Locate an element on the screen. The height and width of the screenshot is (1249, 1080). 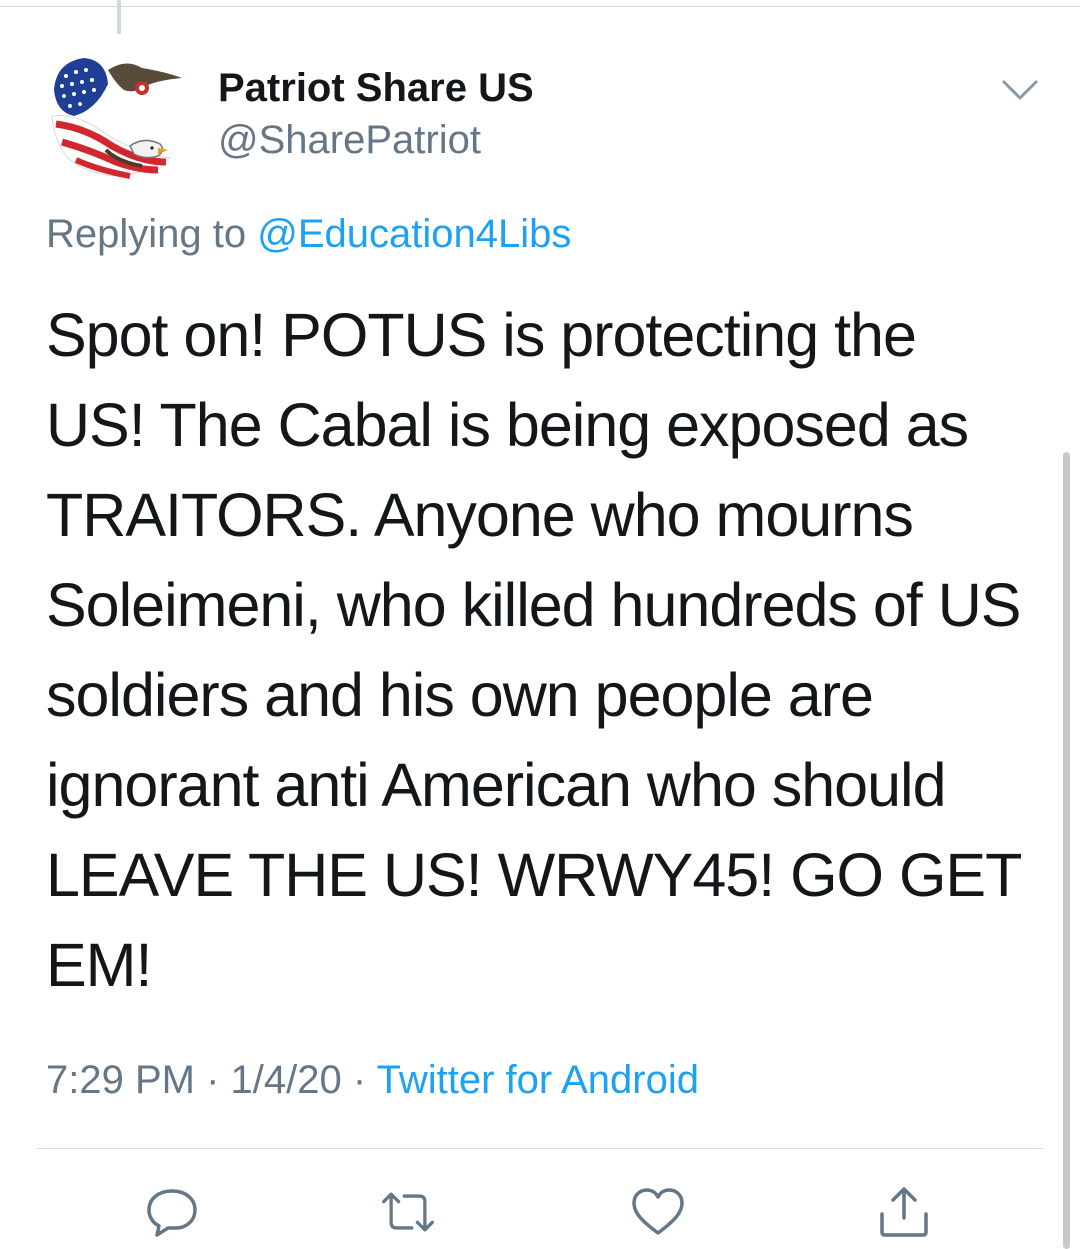
tweet-meta: 7:29 PM · 1/4/20 · Twitter for Android is located at coordinates (372, 1080).